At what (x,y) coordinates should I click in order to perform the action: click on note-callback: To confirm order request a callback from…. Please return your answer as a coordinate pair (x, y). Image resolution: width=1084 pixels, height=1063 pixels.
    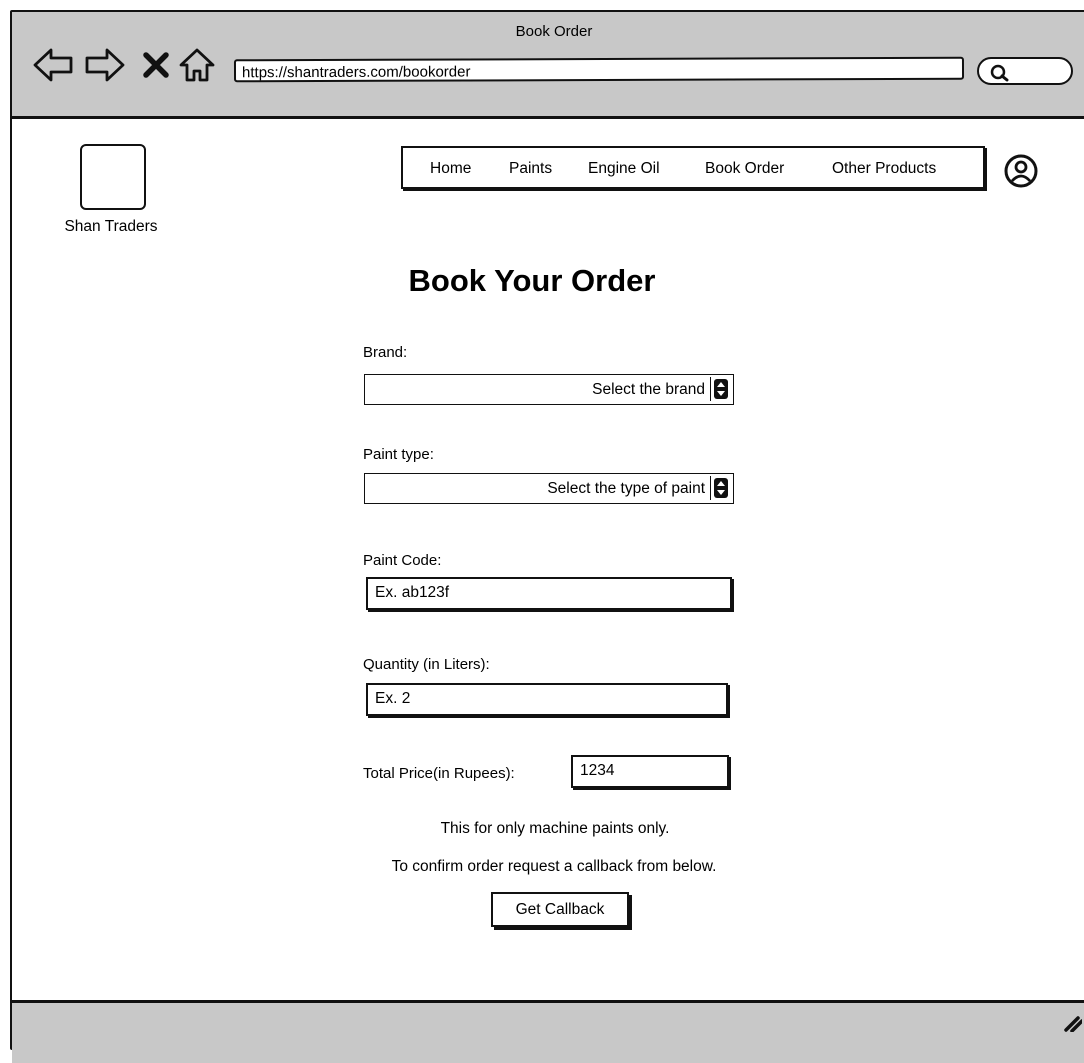
    Looking at the image, I should click on (554, 866).